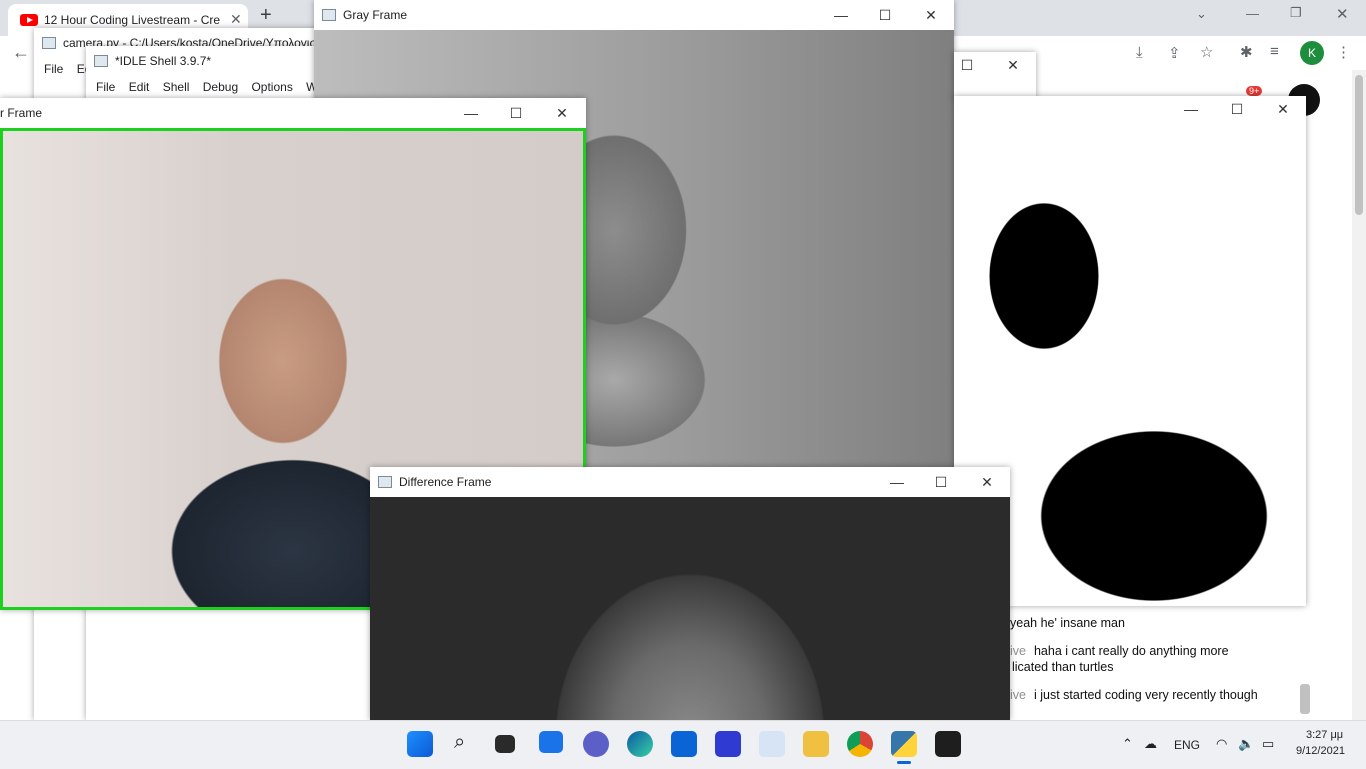 The width and height of the screenshot is (1366, 769). What do you see at coordinates (375, 15) in the screenshot?
I see `gray-title: Gray Frame` at bounding box center [375, 15].